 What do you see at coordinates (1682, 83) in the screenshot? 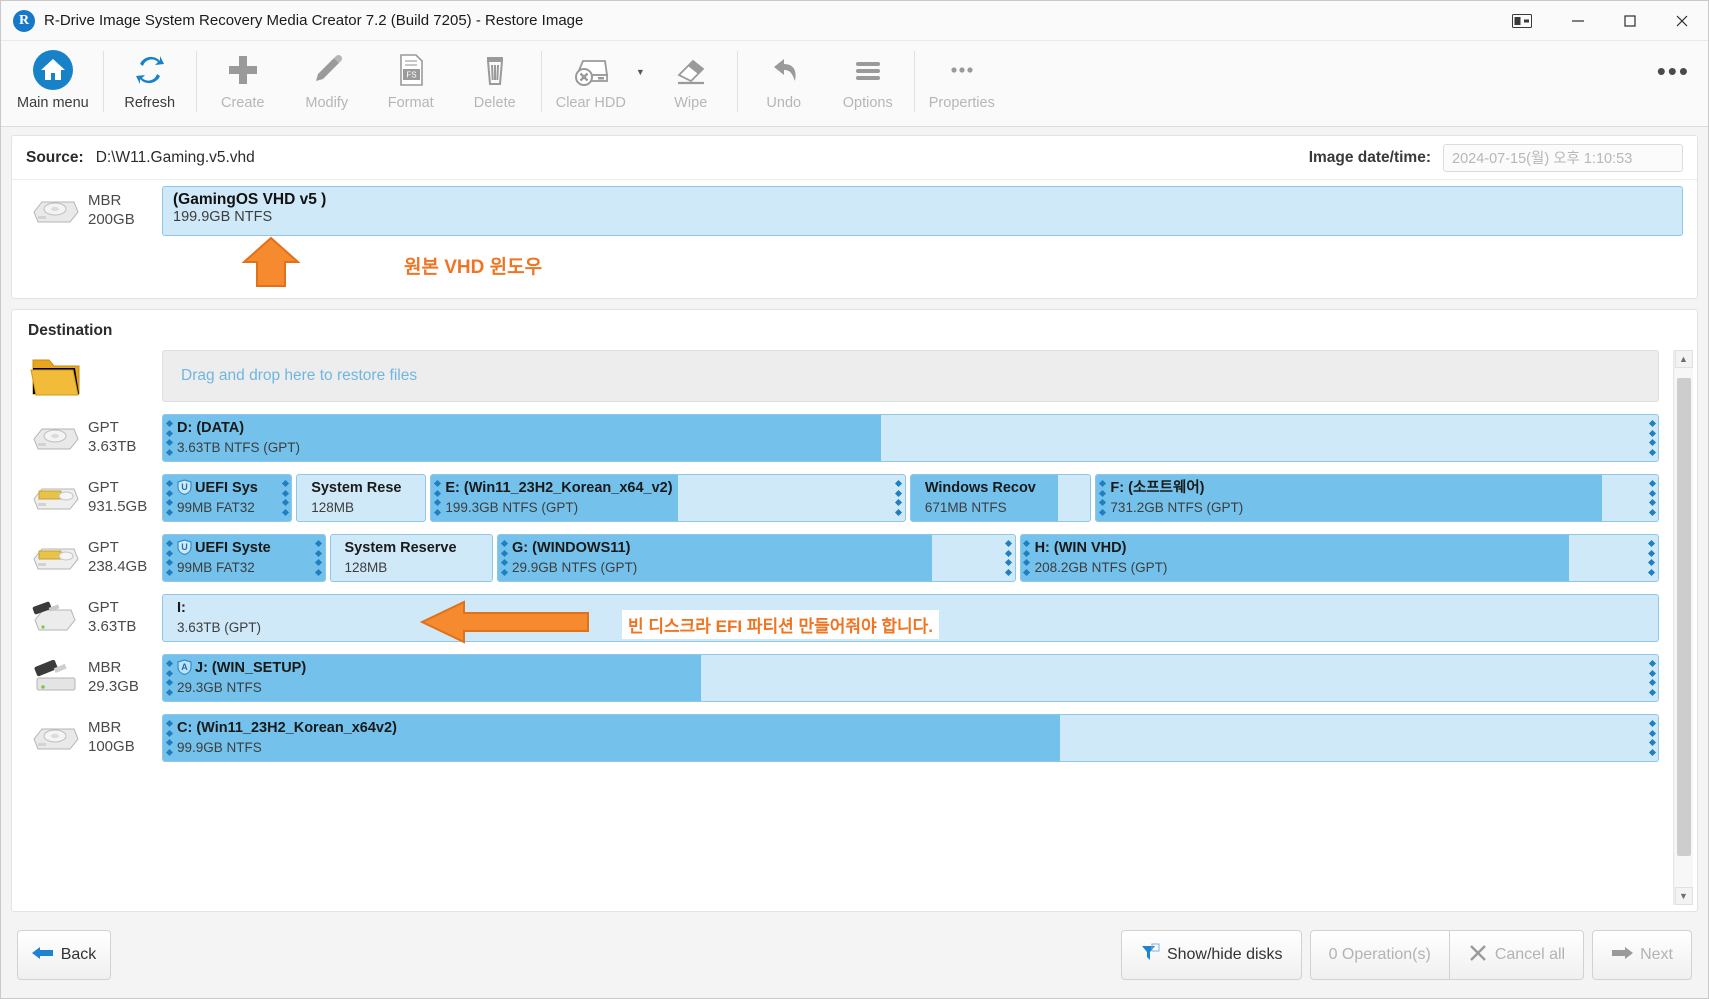
I see `toolbar-overflow-button: •••` at bounding box center [1682, 83].